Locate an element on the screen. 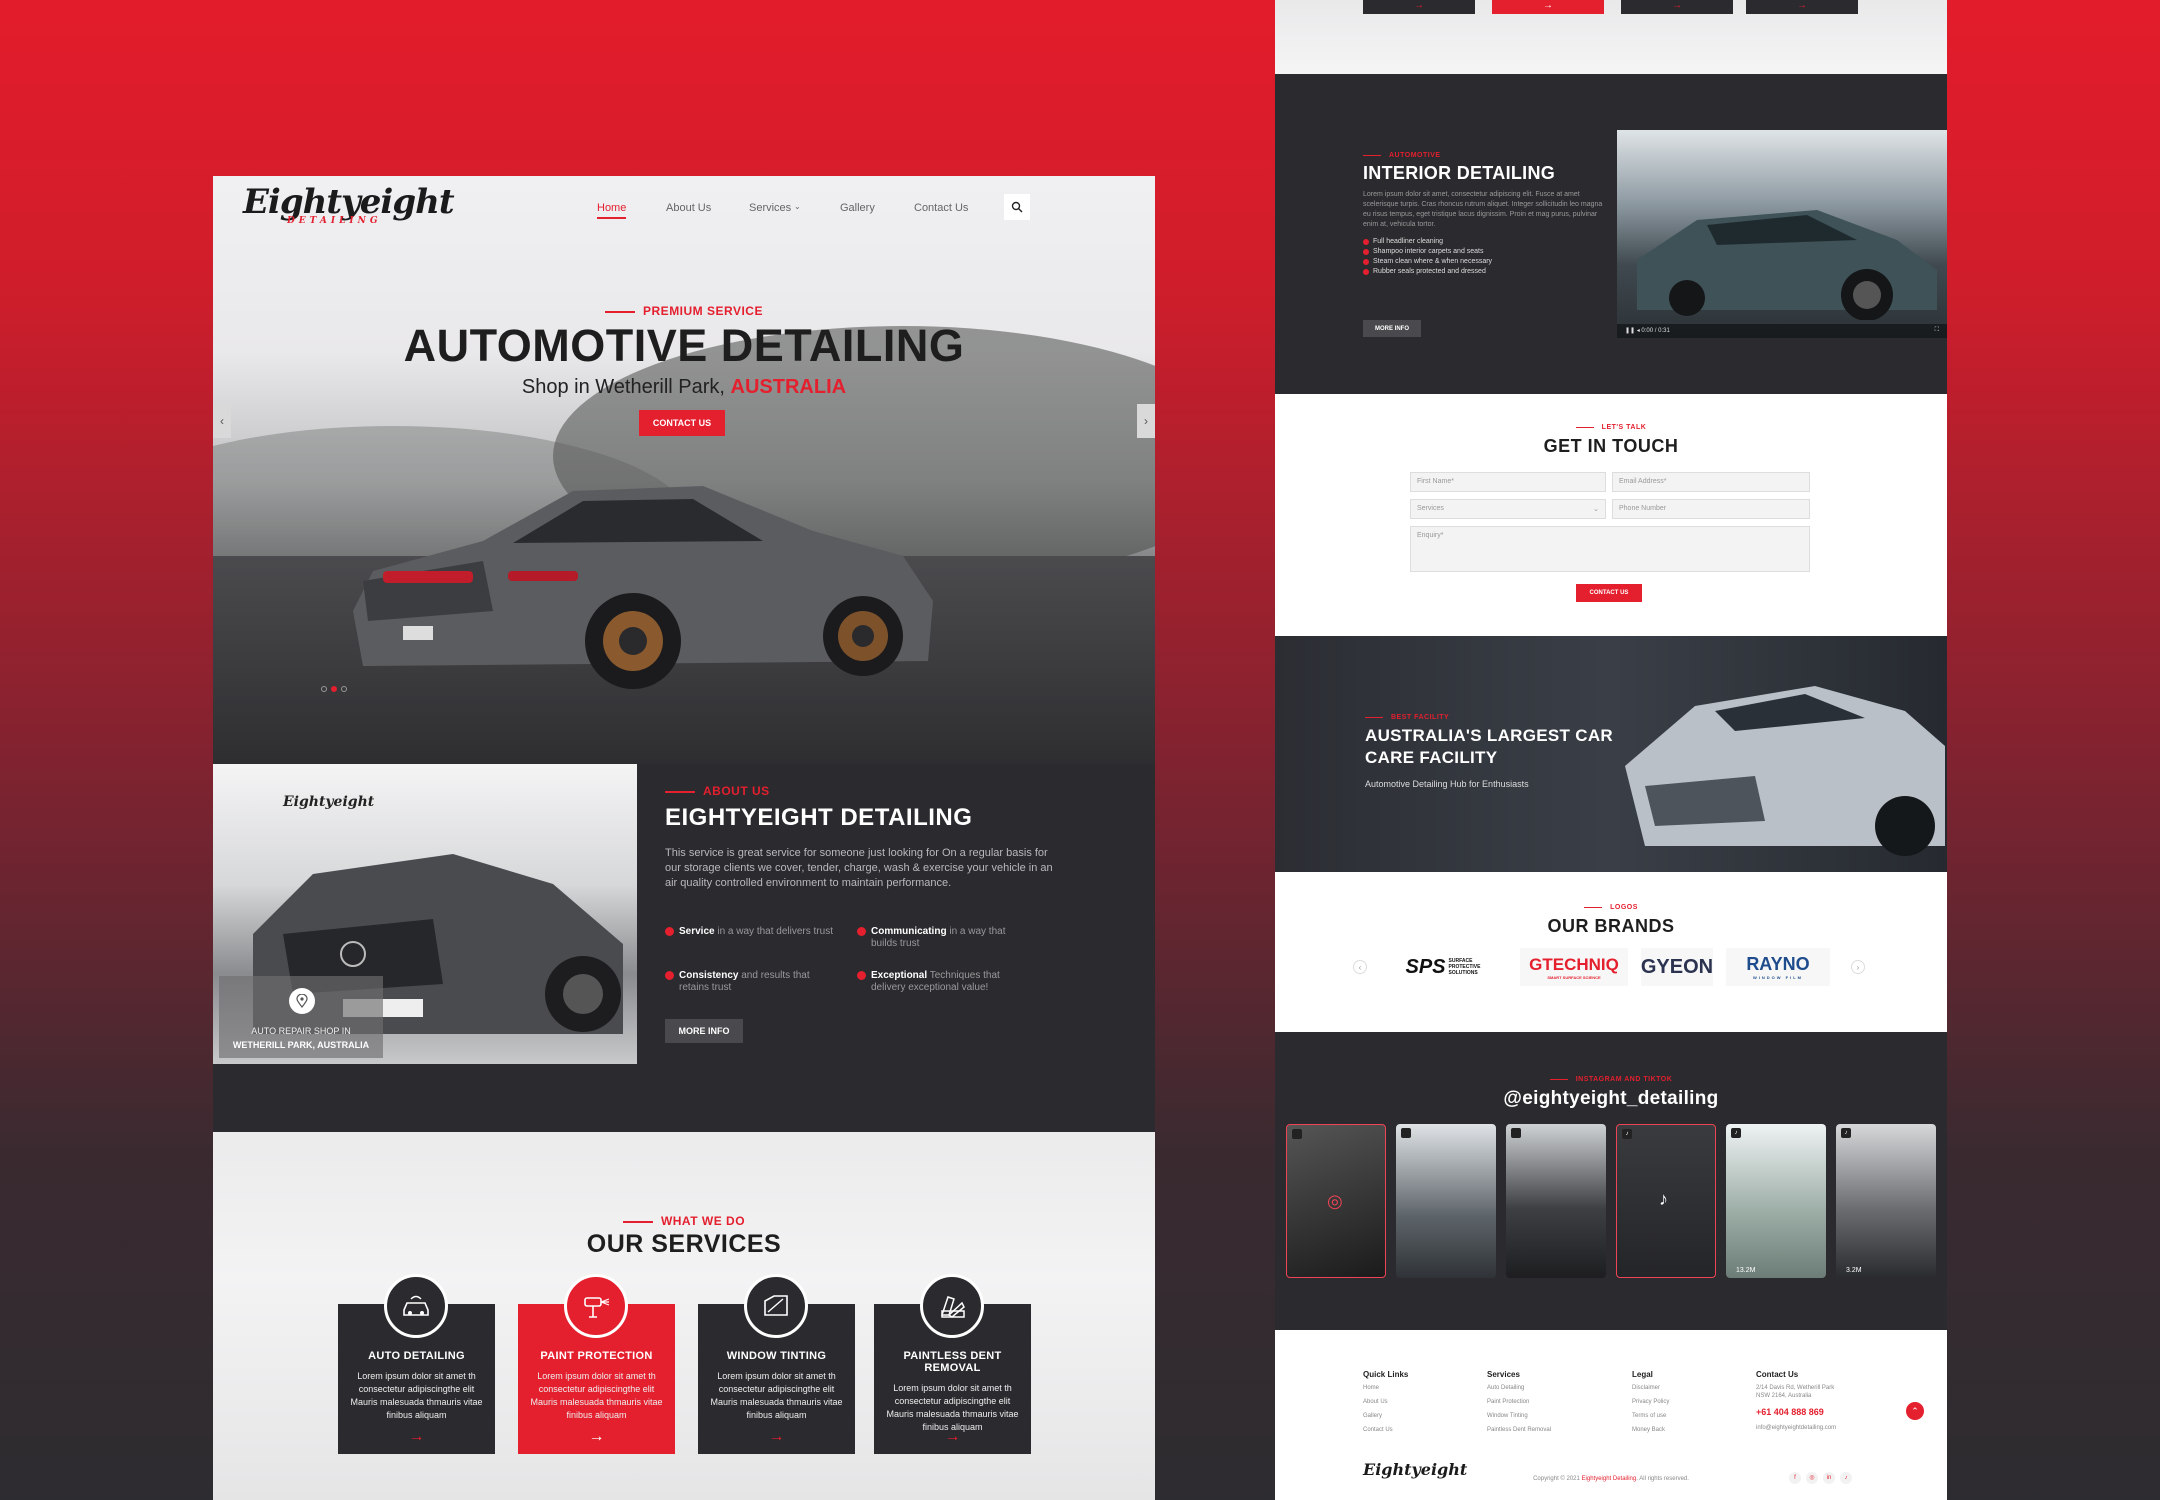  arrow-button-active: → is located at coordinates (1548, 7).